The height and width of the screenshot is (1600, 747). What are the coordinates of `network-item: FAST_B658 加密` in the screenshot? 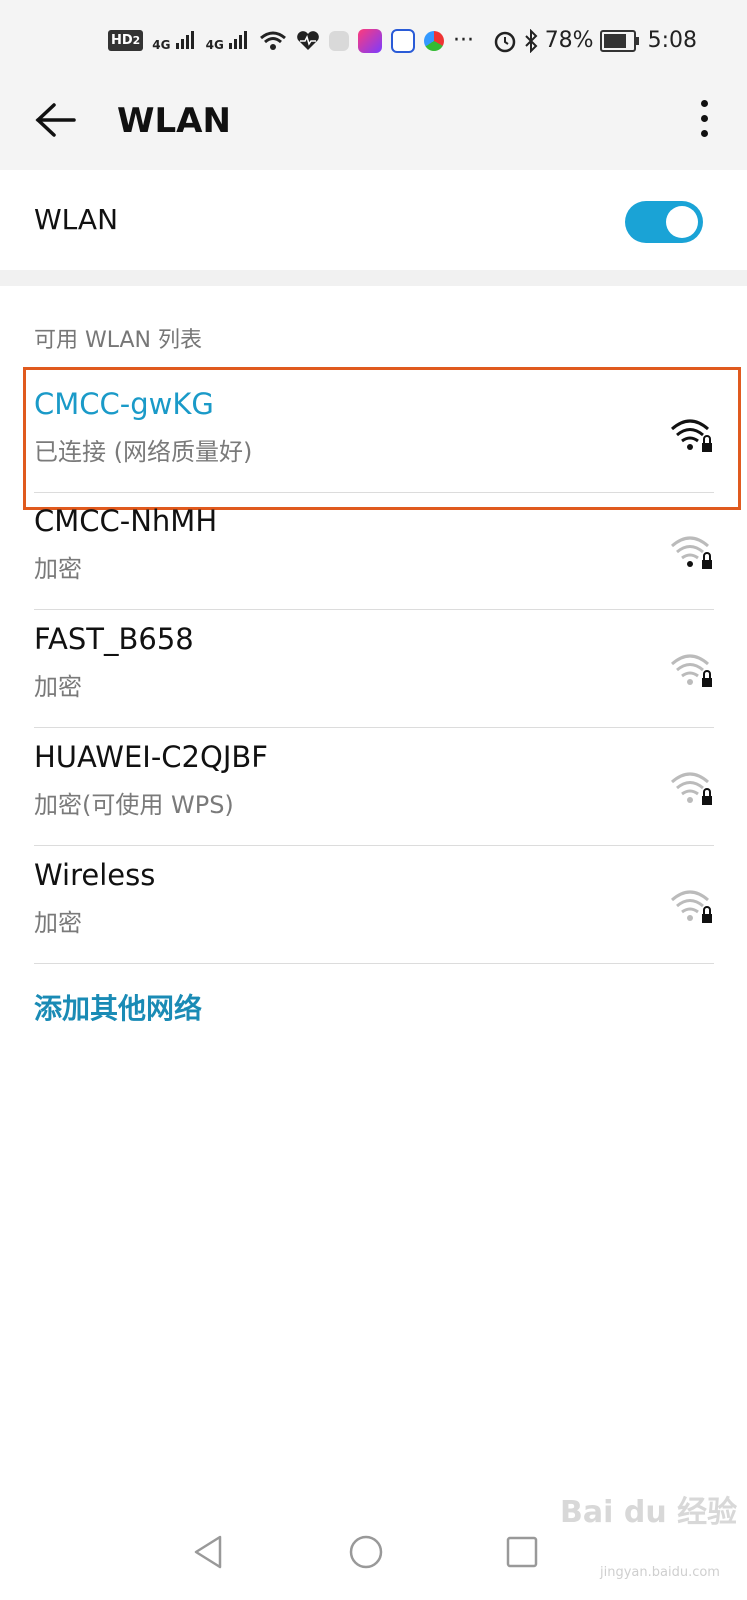 It's located at (374, 668).